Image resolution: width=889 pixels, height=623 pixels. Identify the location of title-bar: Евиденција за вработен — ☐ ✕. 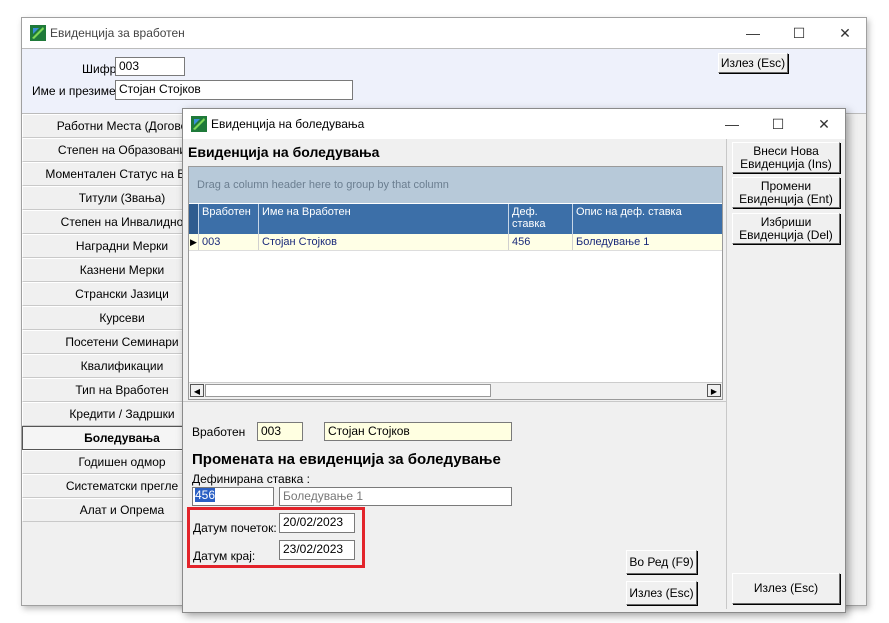
(444, 33).